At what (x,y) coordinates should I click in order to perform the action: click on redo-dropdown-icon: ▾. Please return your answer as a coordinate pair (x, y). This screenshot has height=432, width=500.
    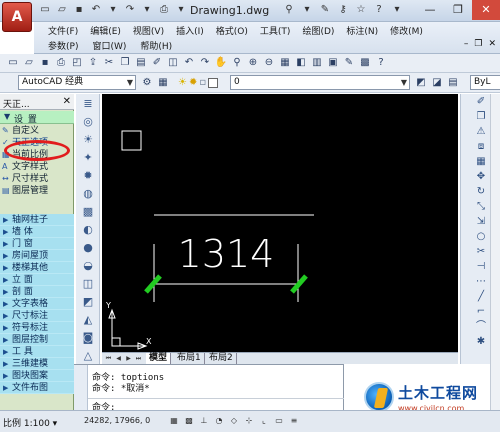
    Looking at the image, I should click on (147, 10).